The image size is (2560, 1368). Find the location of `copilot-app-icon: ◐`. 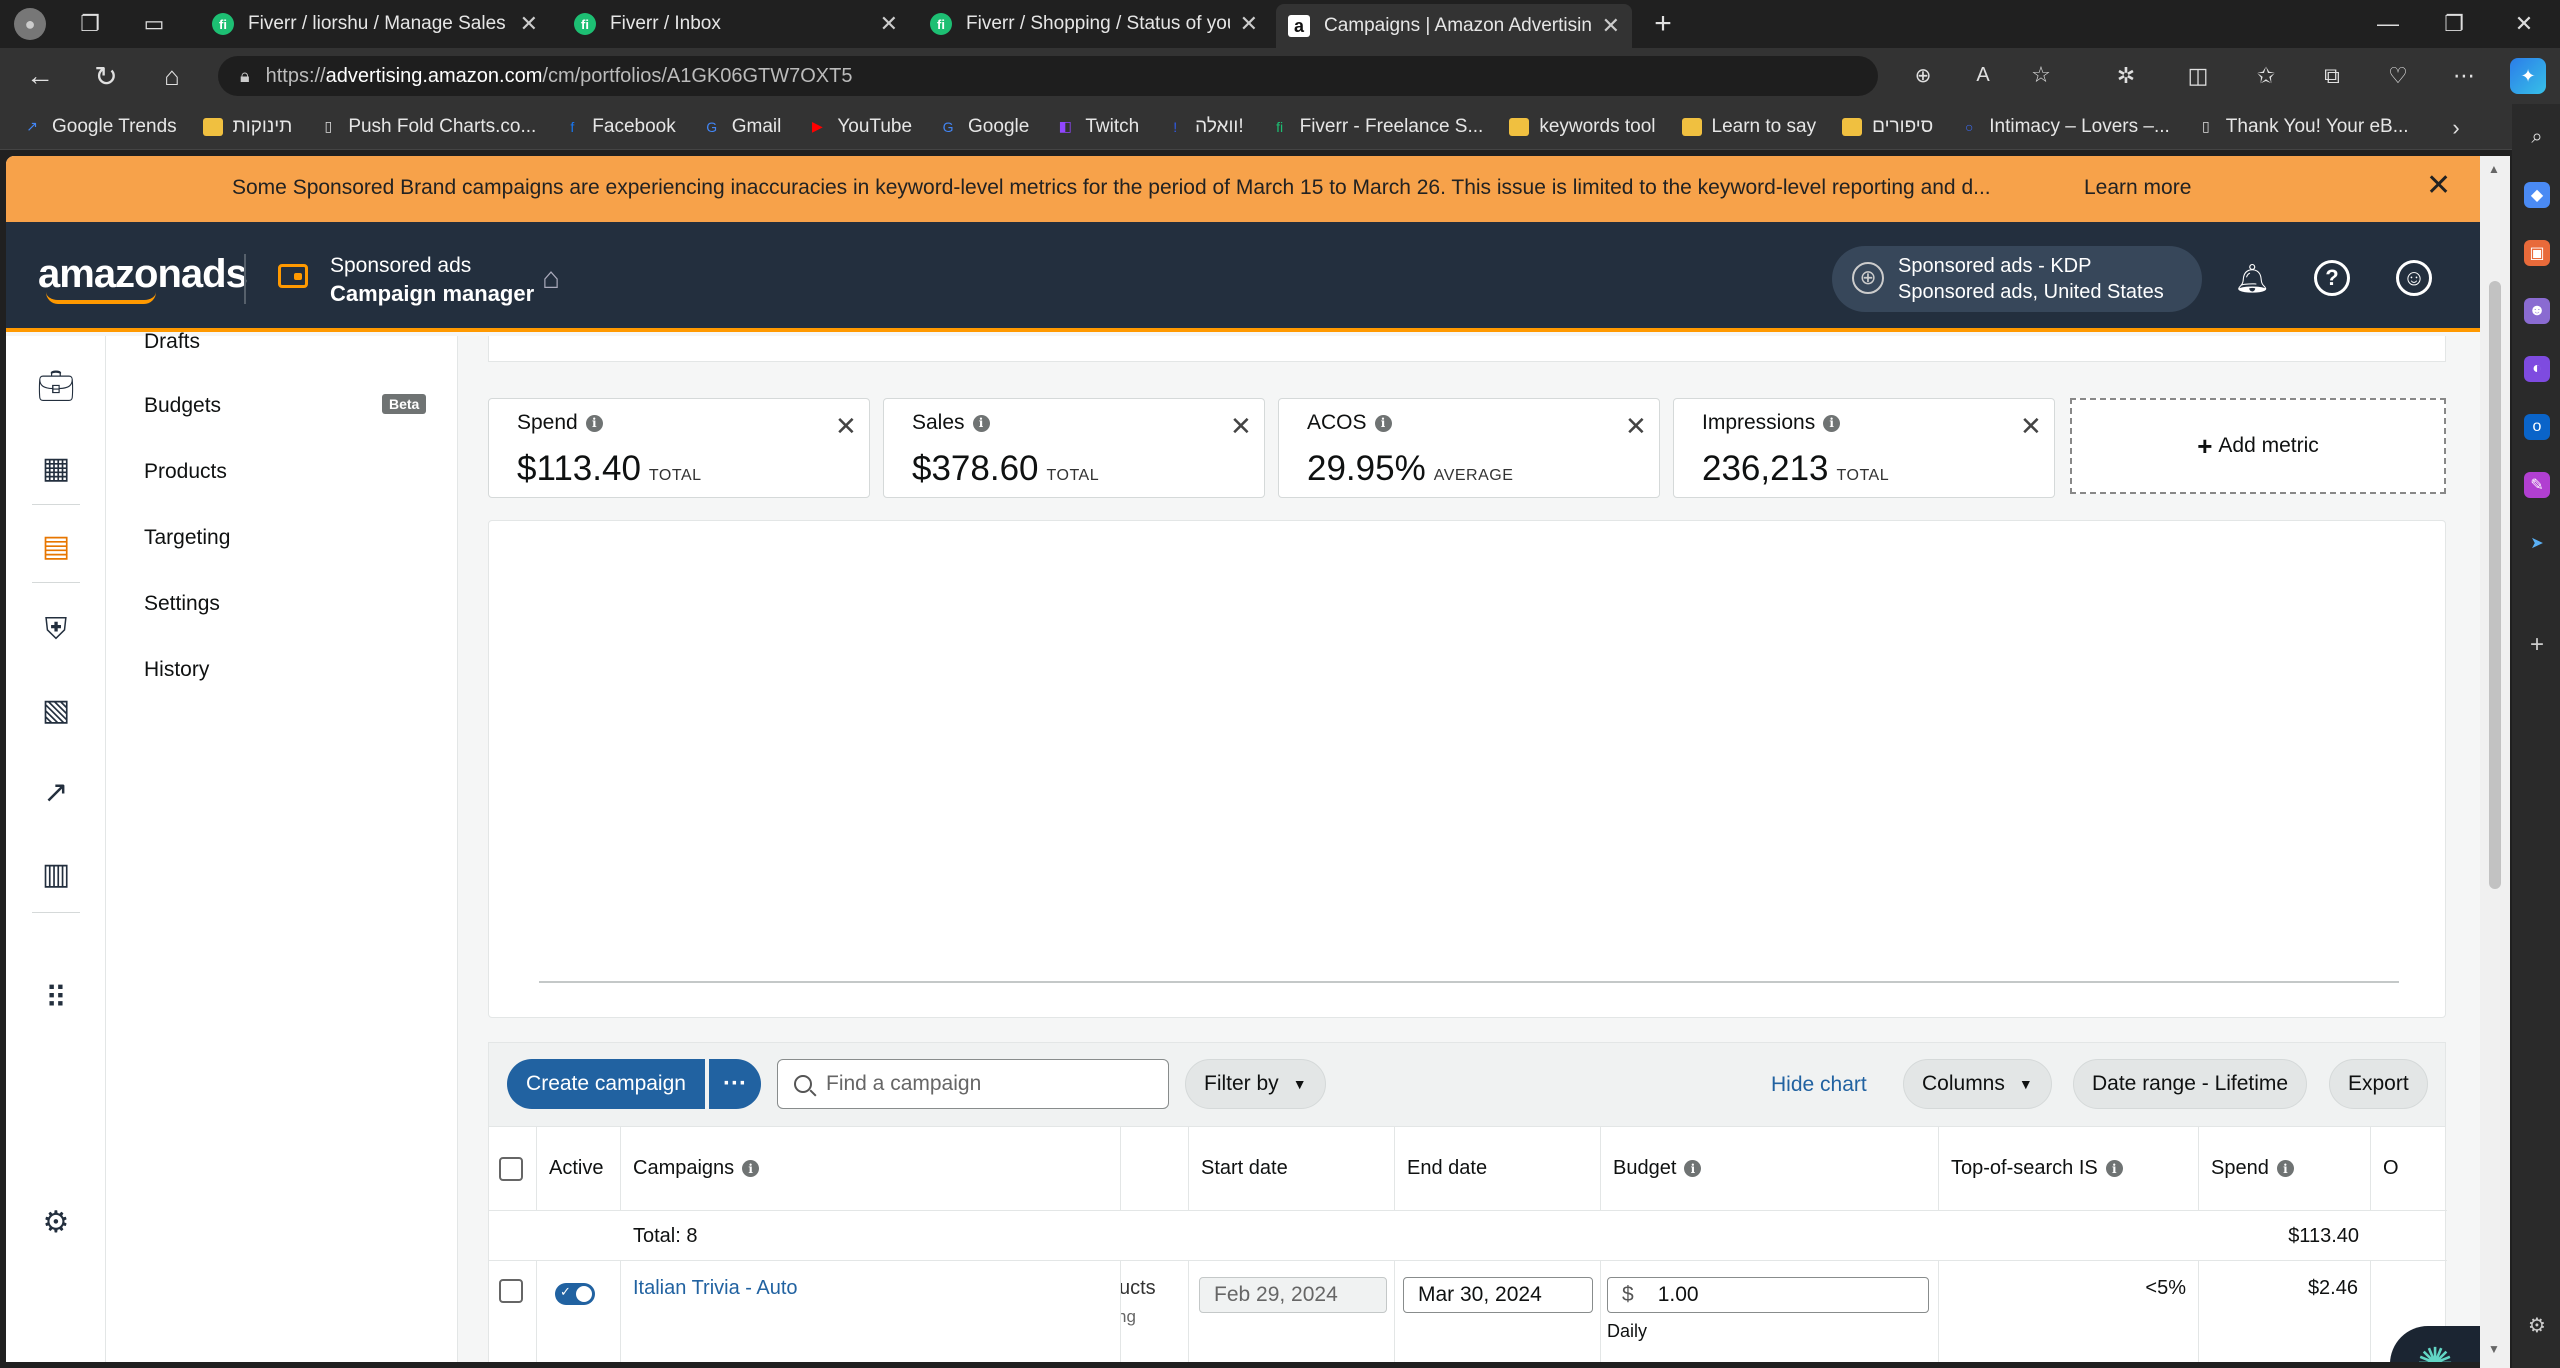

copilot-app-icon: ◐ is located at coordinates (2537, 369).